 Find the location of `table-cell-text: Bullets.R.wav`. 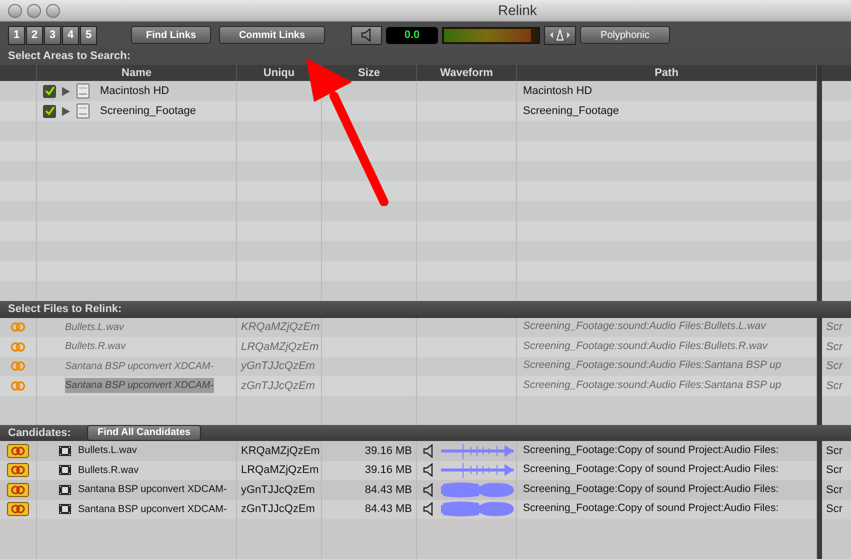

table-cell-text: Bullets.R.wav is located at coordinates (108, 471).